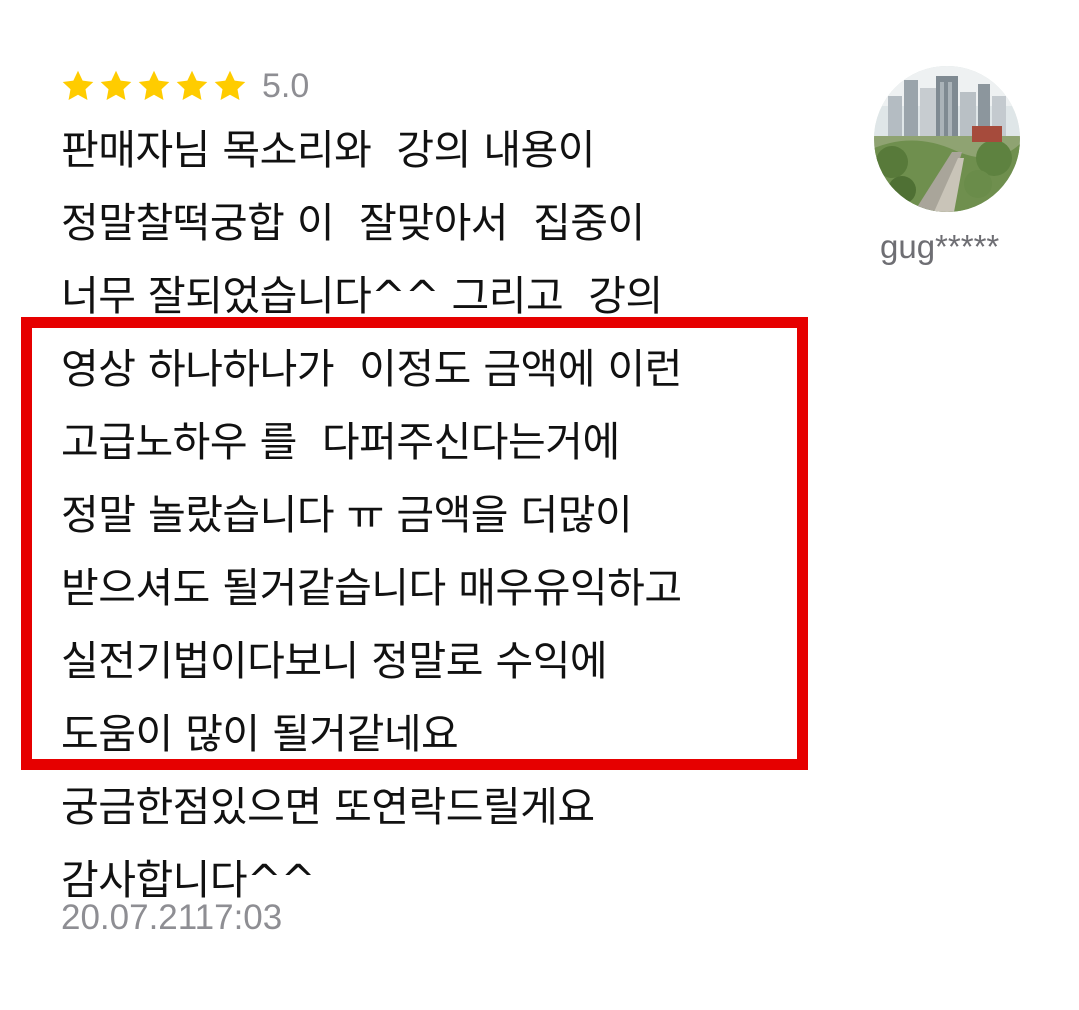 This screenshot has height=1010, width=1079. I want to click on avatar, so click(947, 139).